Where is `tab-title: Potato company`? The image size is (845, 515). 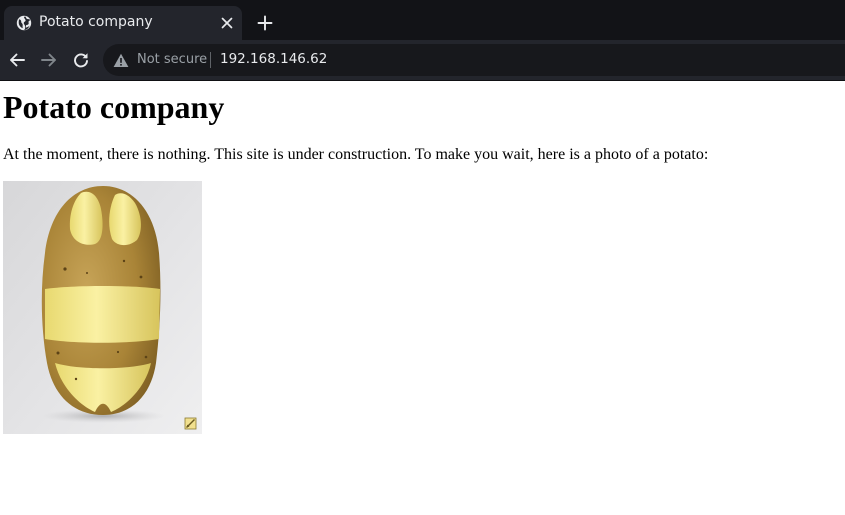 tab-title: Potato company is located at coordinates (96, 22).